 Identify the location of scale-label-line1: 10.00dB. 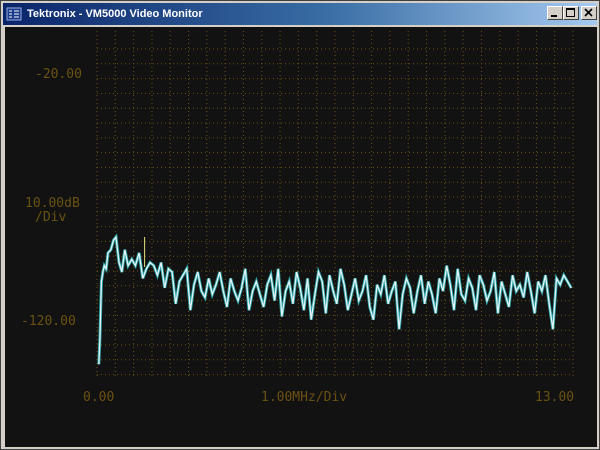
(52, 203).